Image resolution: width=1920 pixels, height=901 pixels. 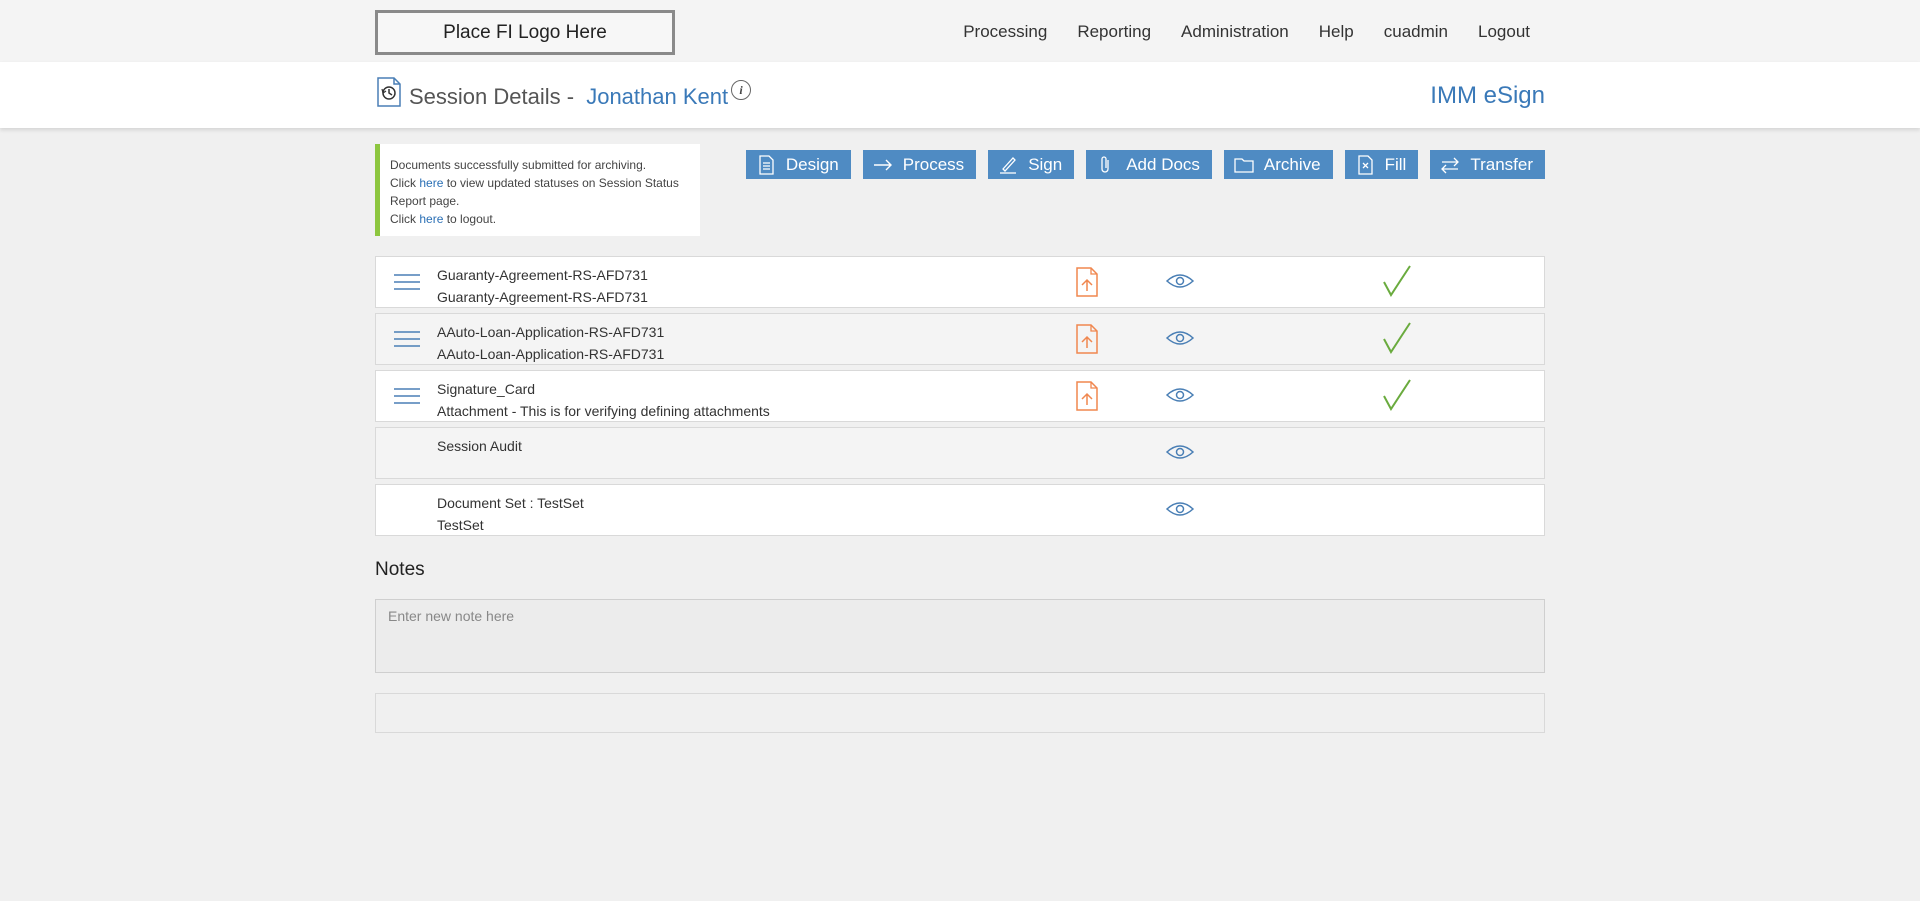 I want to click on page-title: Session Details - Jonathan Kent, so click(x=568, y=97).